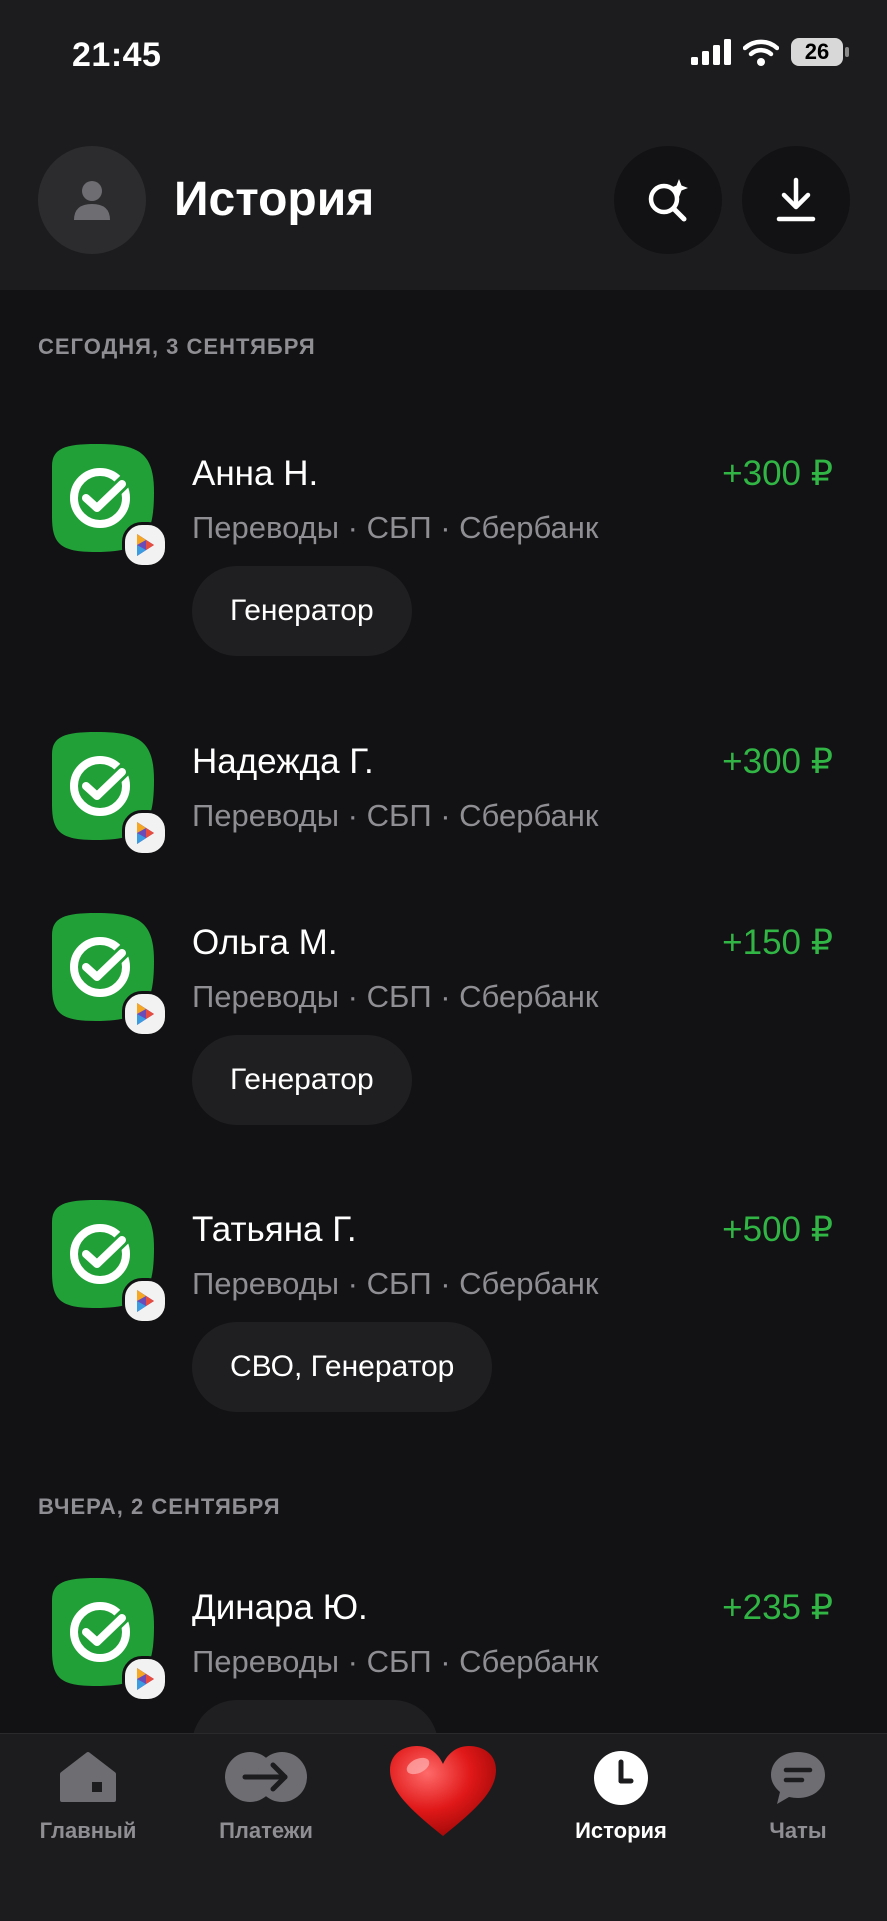 The height and width of the screenshot is (1921, 887). I want to click on chat-icon, so click(798, 1778).